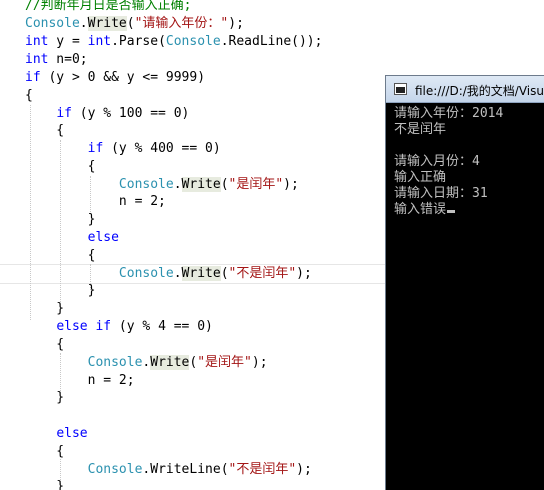 The image size is (544, 490). Describe the element at coordinates (420, 209) in the screenshot. I see `console-line-text: 输入错误` at that location.